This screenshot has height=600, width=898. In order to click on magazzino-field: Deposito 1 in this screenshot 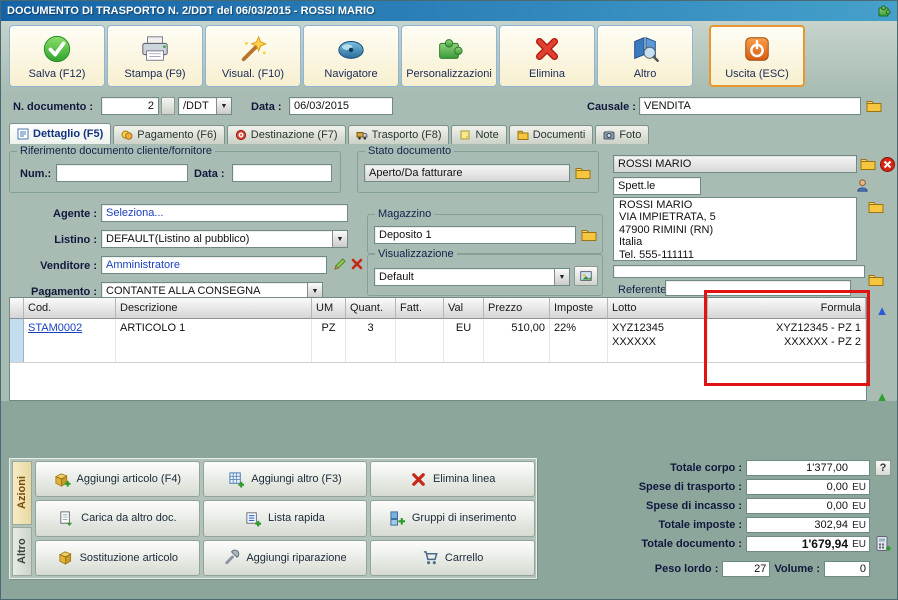, I will do `click(475, 235)`.